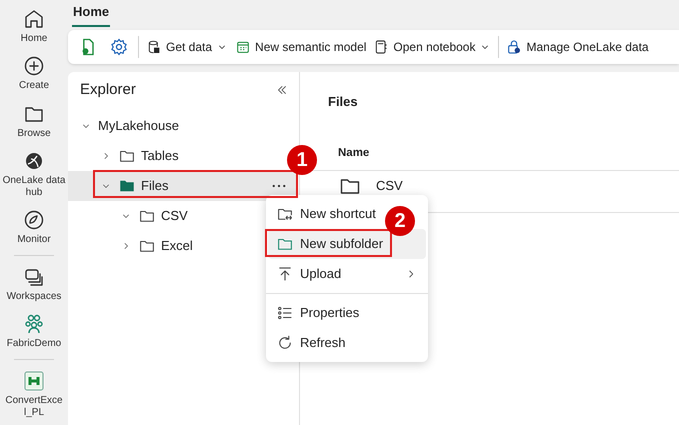 The width and height of the screenshot is (679, 425). What do you see at coordinates (318, 313) in the screenshot?
I see `menu-item: Properties` at bounding box center [318, 313].